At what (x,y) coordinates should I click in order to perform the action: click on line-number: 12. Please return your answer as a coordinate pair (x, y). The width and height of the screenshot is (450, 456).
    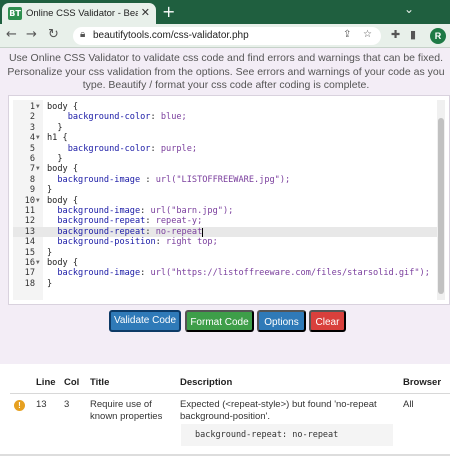
    Looking at the image, I should click on (29, 221).